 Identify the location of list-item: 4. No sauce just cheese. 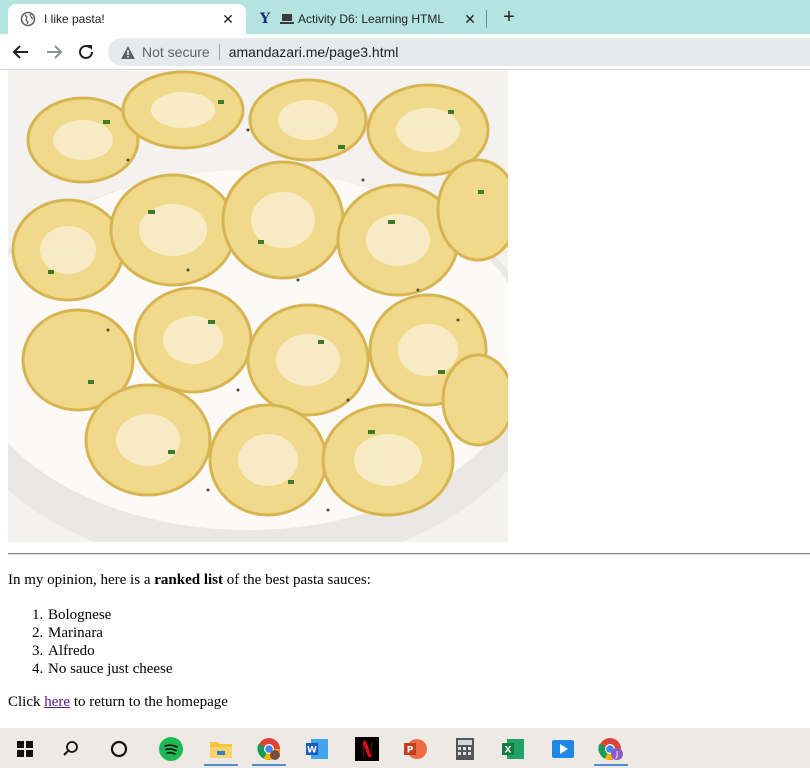
(102, 669).